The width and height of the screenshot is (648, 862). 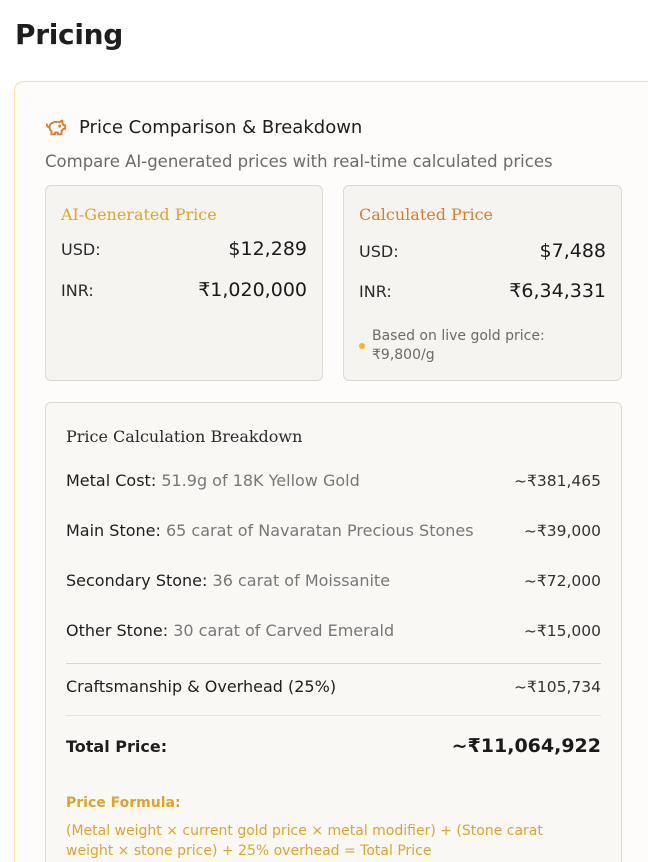 I want to click on ai-inr-label: INR:, so click(x=77, y=290).